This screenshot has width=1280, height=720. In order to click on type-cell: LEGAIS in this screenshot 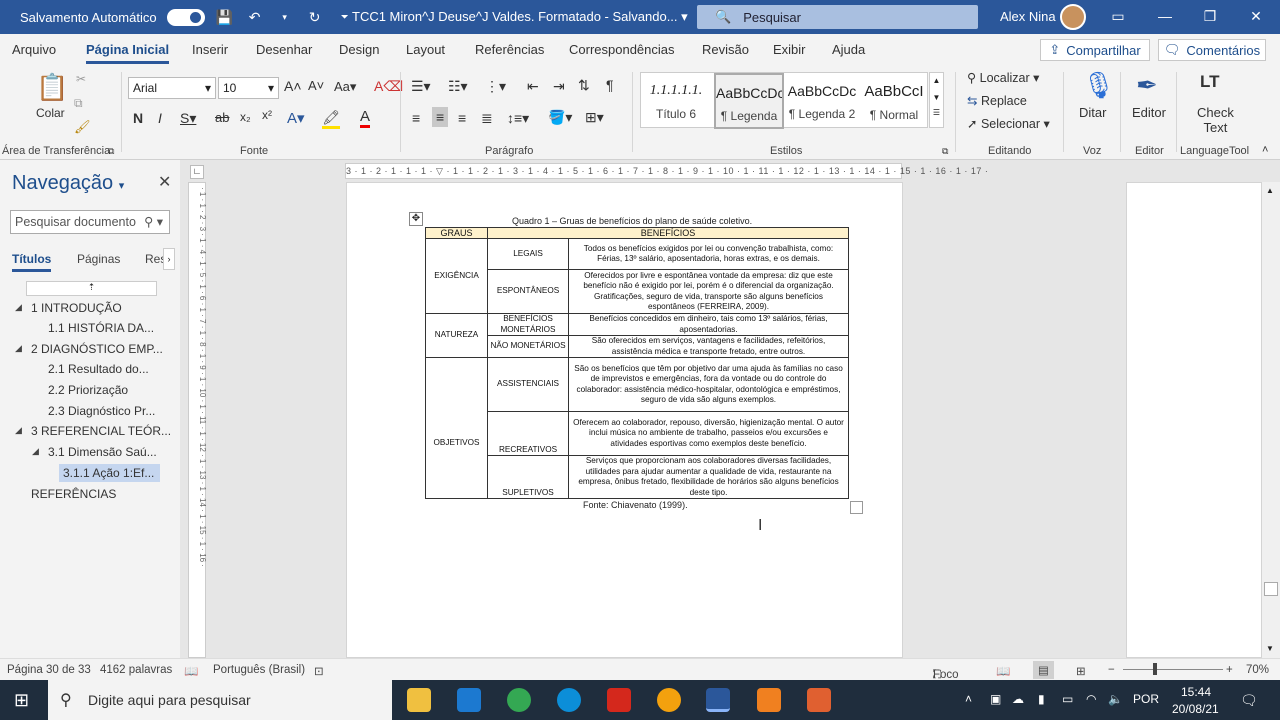, I will do `click(528, 254)`.